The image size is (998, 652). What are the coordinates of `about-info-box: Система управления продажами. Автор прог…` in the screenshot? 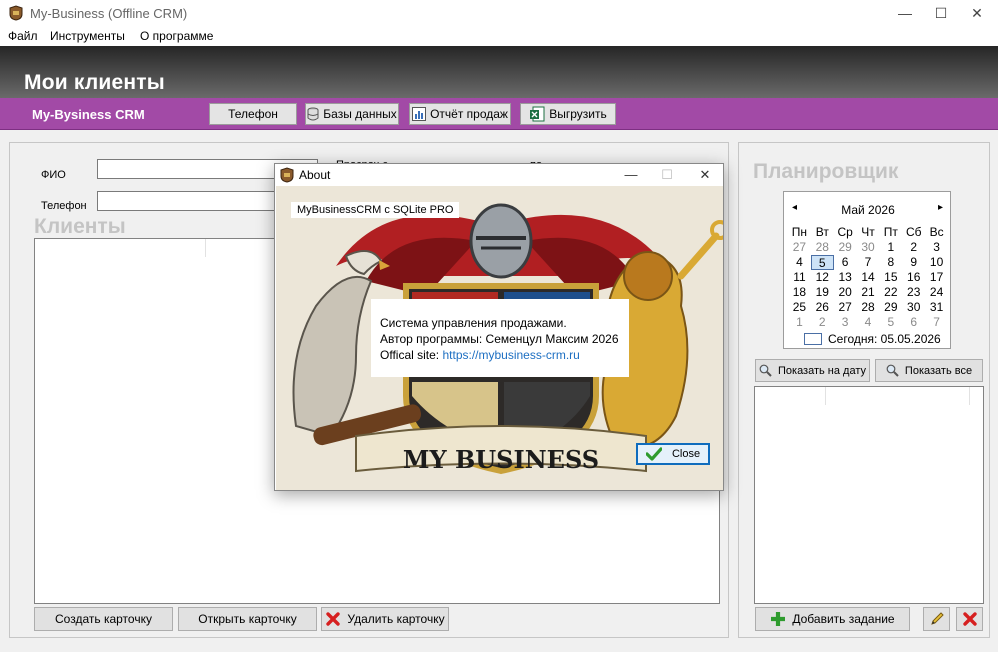 It's located at (500, 338).